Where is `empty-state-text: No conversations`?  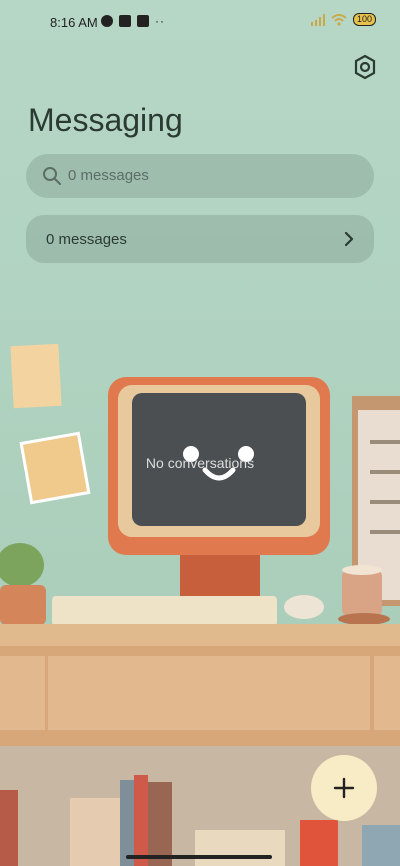
empty-state-text: No conversations is located at coordinates (200, 463).